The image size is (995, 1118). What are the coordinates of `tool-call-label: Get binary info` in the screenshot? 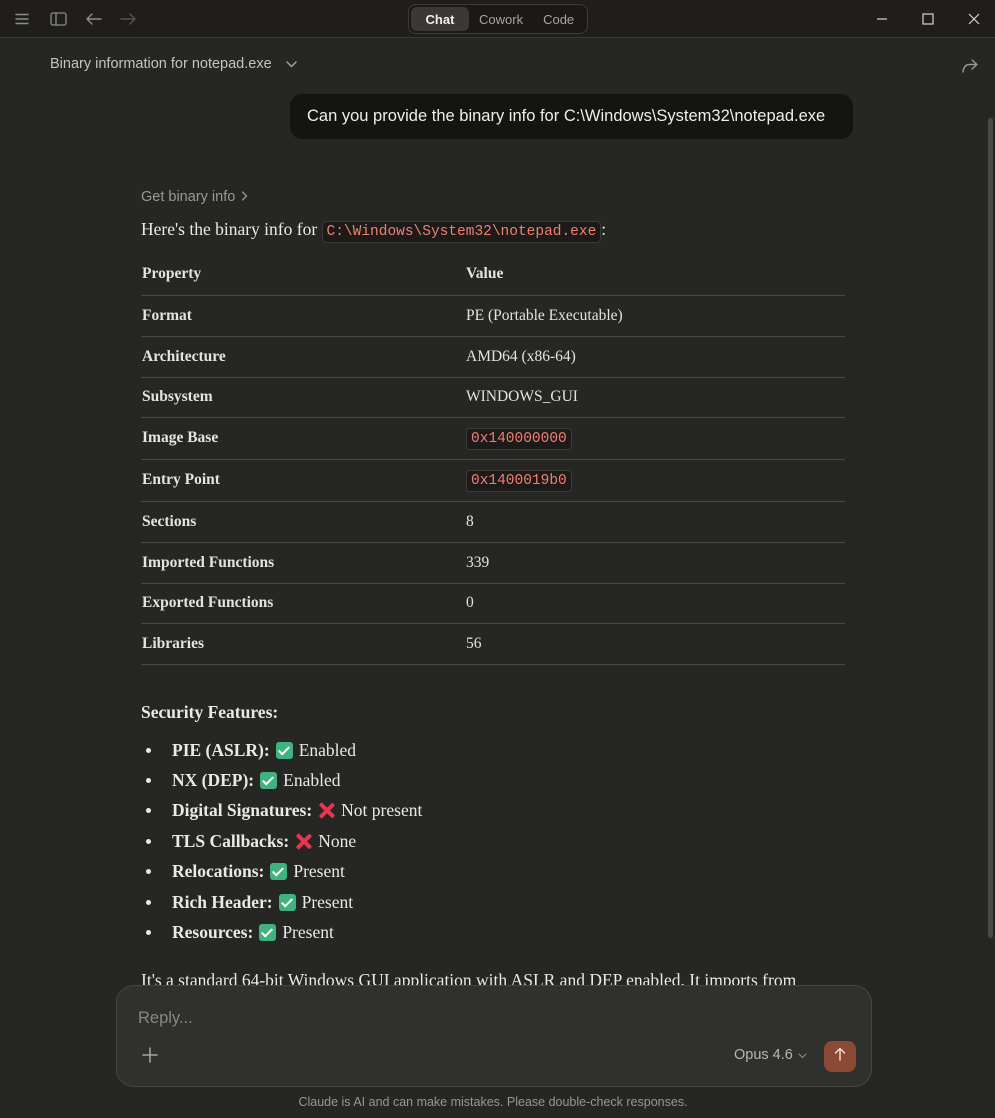 It's located at (188, 197).